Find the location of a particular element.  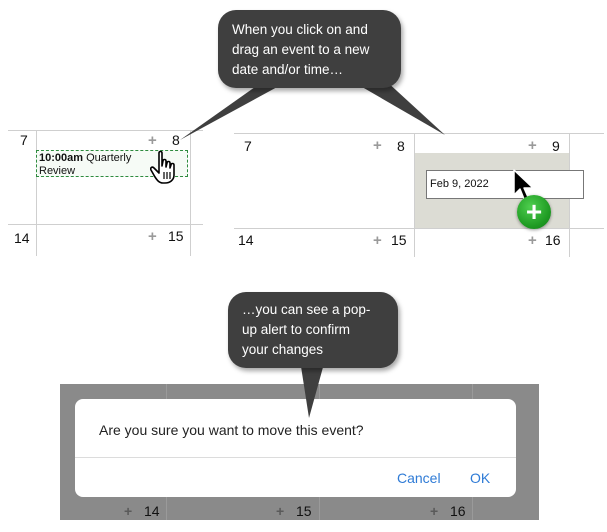

dialog-divider is located at coordinates (295, 457).